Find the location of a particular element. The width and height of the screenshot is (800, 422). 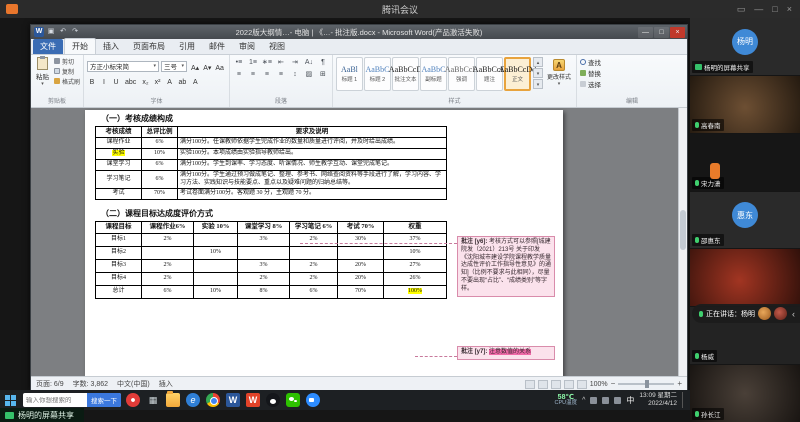

page-indicator: 页面: 6/9 is located at coordinates (50, 384).